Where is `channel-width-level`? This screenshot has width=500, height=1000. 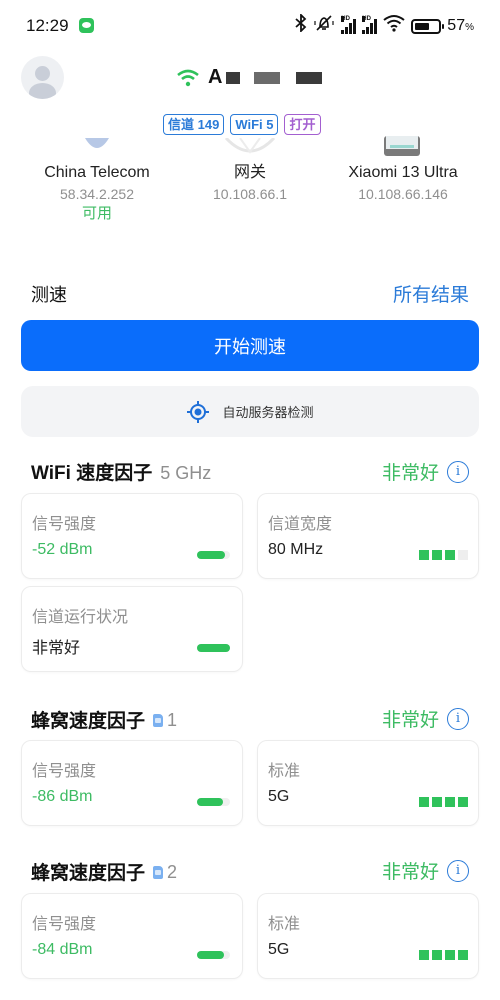 channel-width-level is located at coordinates (443, 555).